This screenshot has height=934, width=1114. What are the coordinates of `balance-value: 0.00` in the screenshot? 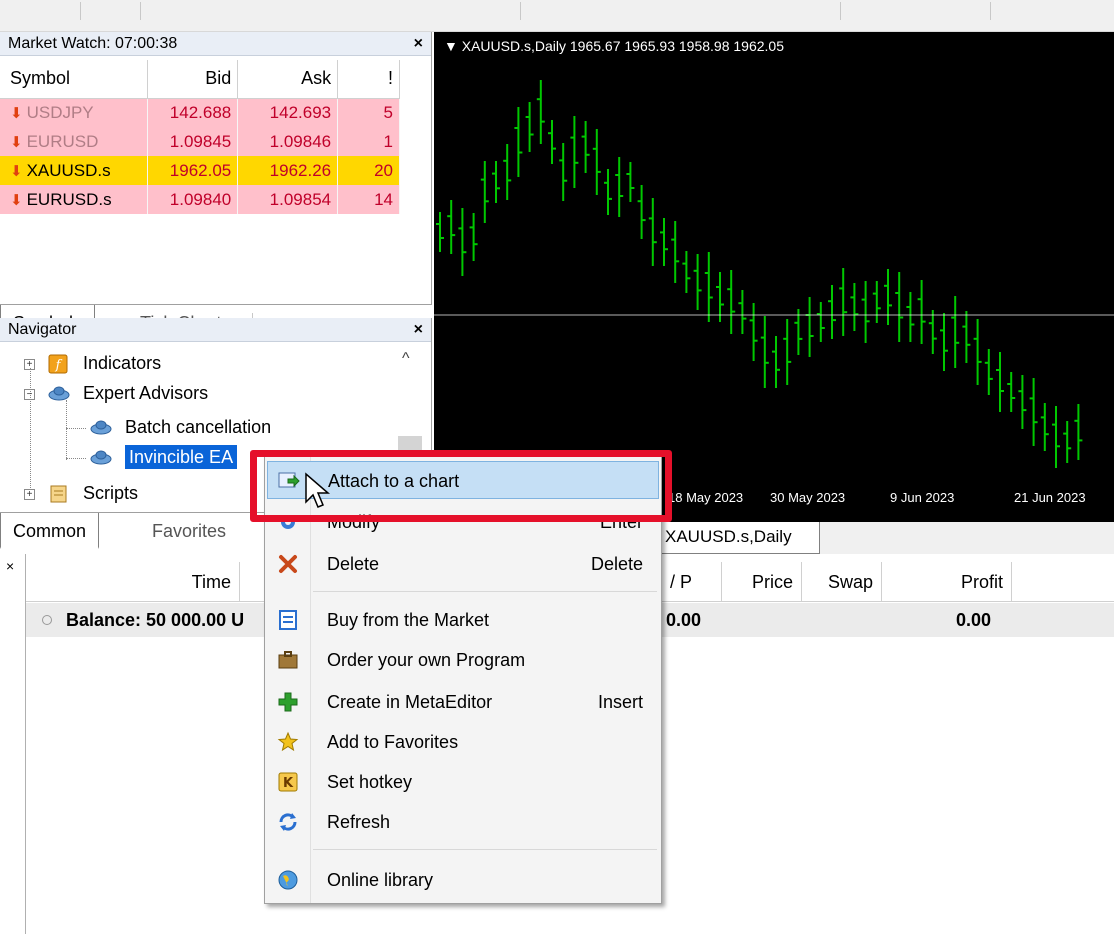 It's located at (684, 620).